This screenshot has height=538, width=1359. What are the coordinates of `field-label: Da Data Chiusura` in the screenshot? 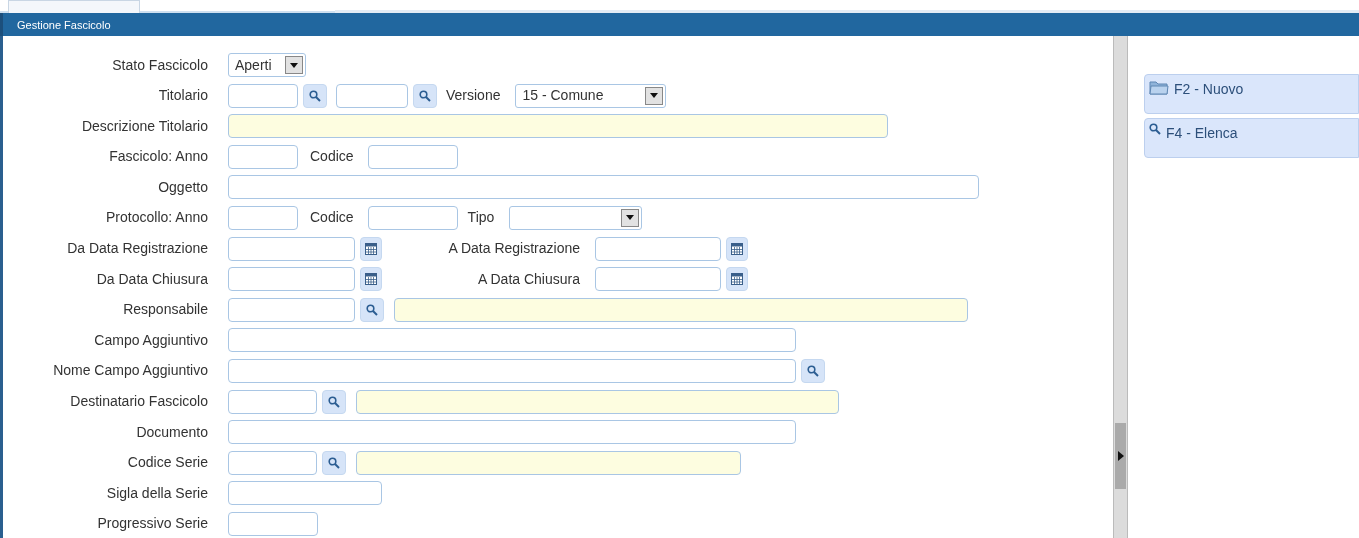 It's located at (151, 279).